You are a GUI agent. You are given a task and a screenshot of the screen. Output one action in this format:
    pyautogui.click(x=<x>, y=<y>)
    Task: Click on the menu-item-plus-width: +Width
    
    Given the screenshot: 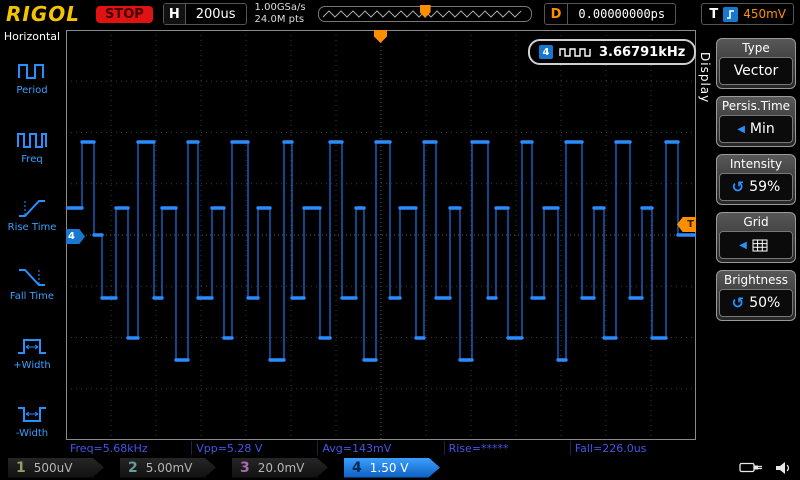 What is the action you would take?
    pyautogui.click(x=32, y=352)
    